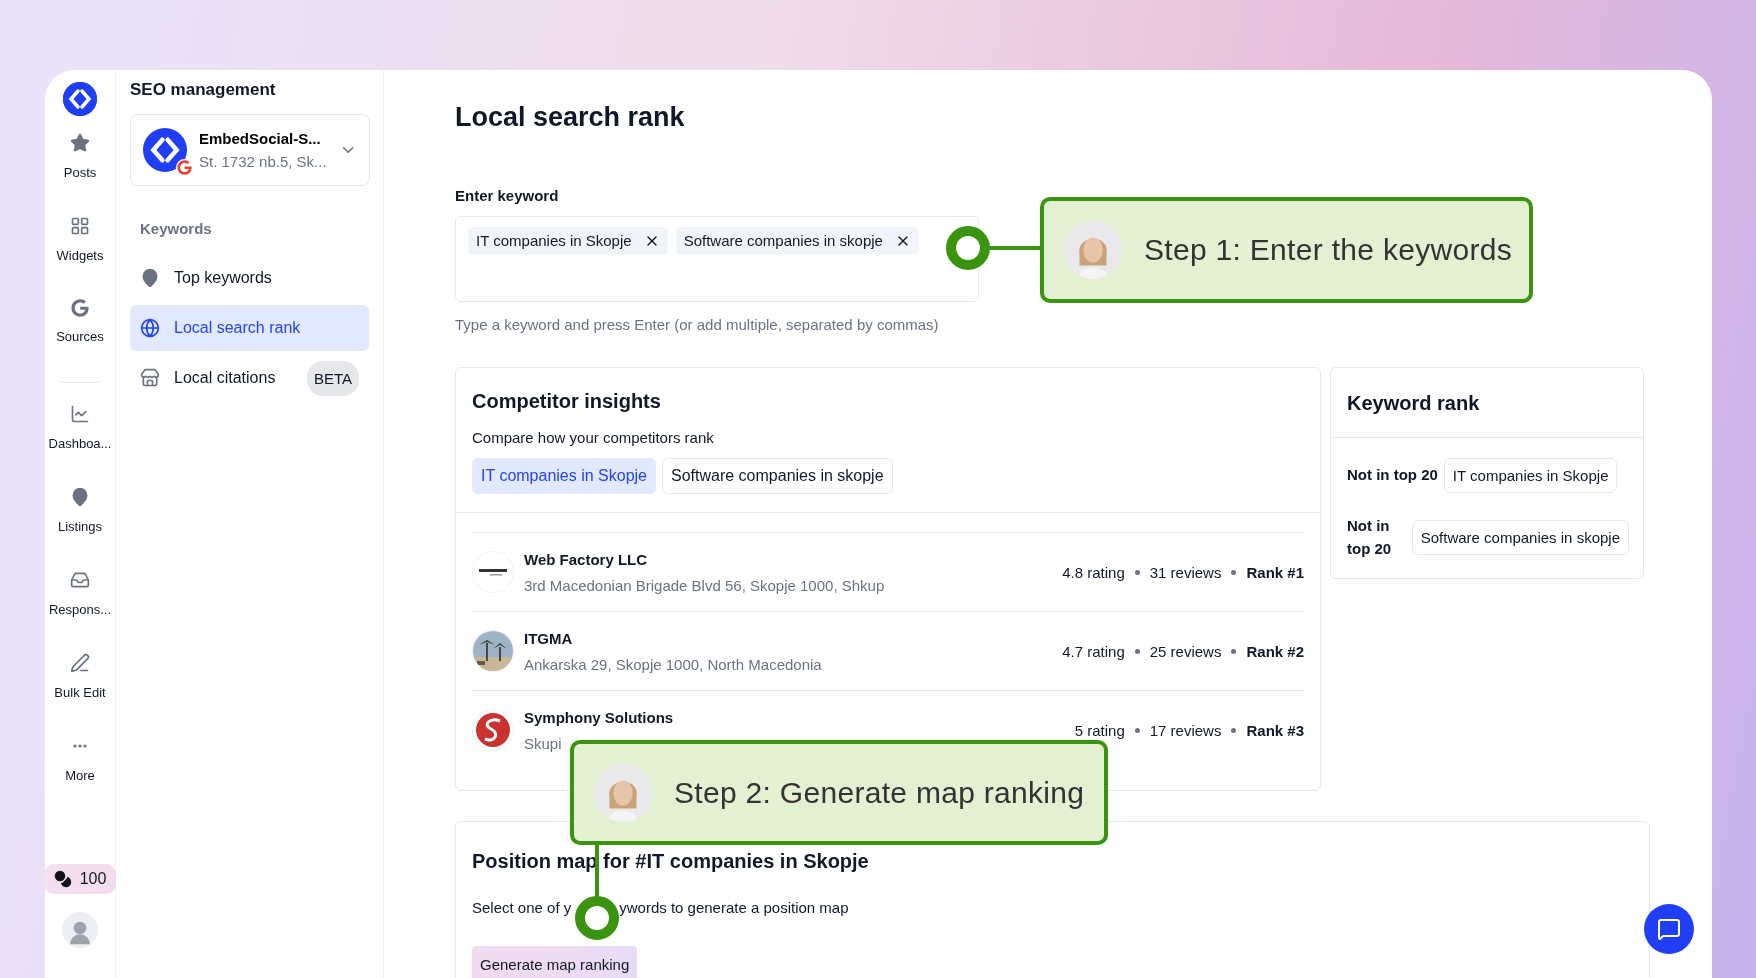 This screenshot has height=978, width=1756. I want to click on reviews-count: 31 reviews, so click(1185, 572).